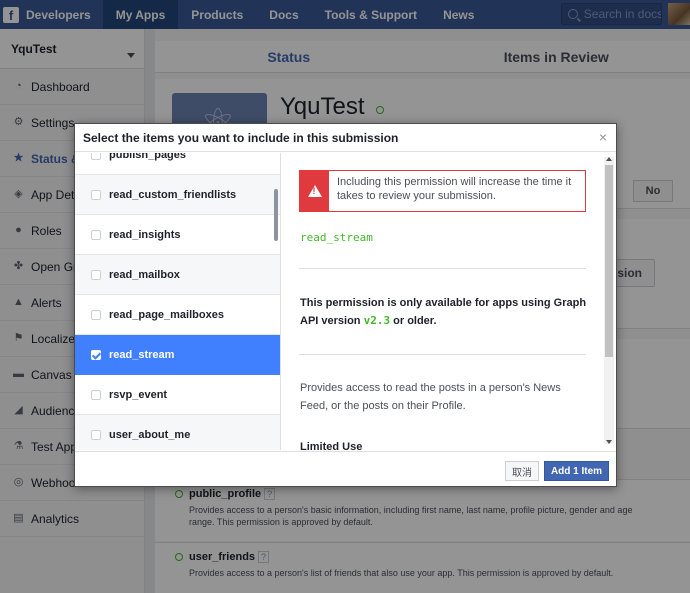  I want to click on scroll-down-icon, so click(609, 442).